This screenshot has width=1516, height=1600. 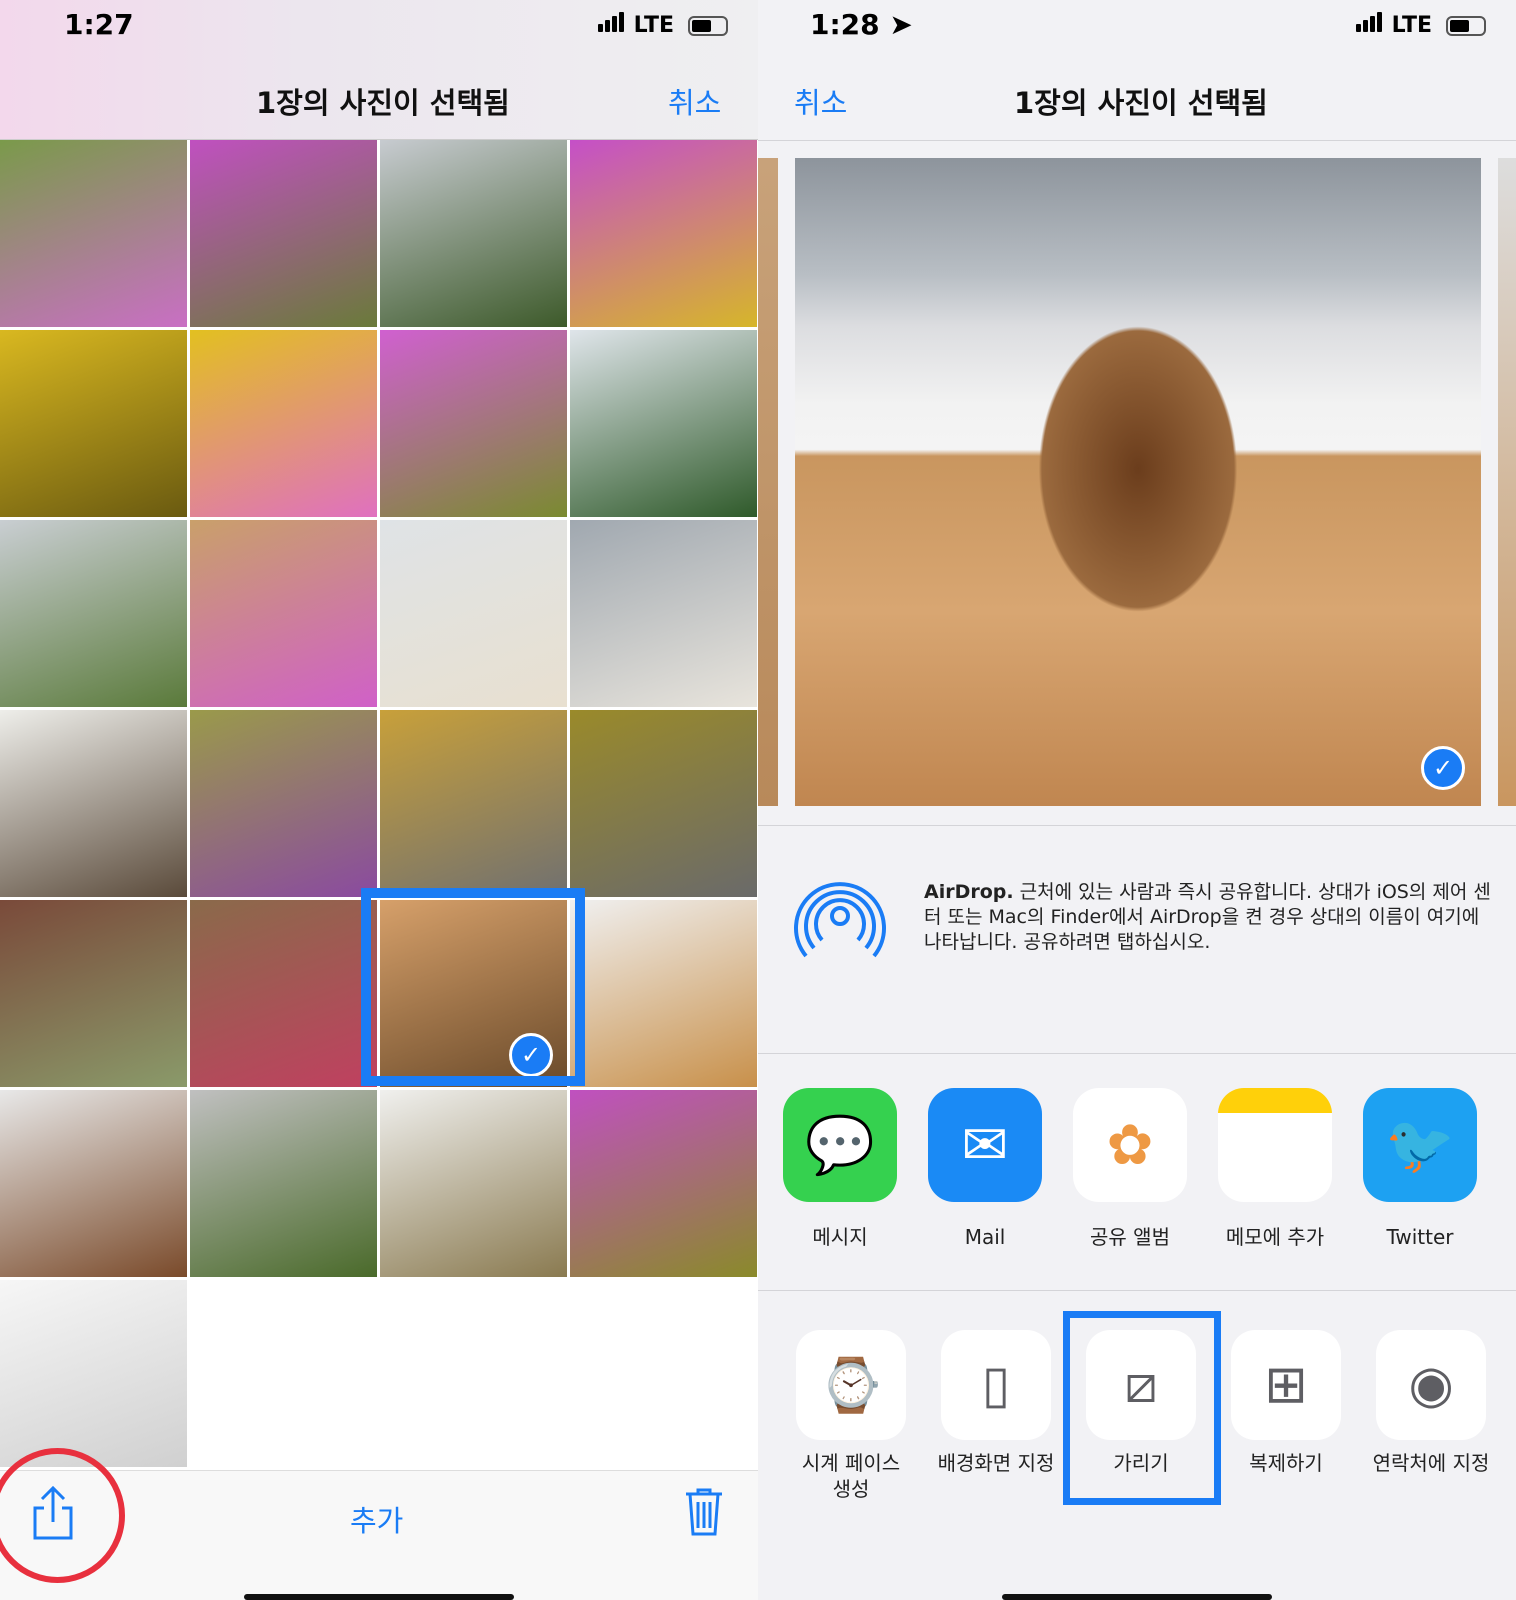 What do you see at coordinates (901, 24) in the screenshot?
I see `location-icon: ➤` at bounding box center [901, 24].